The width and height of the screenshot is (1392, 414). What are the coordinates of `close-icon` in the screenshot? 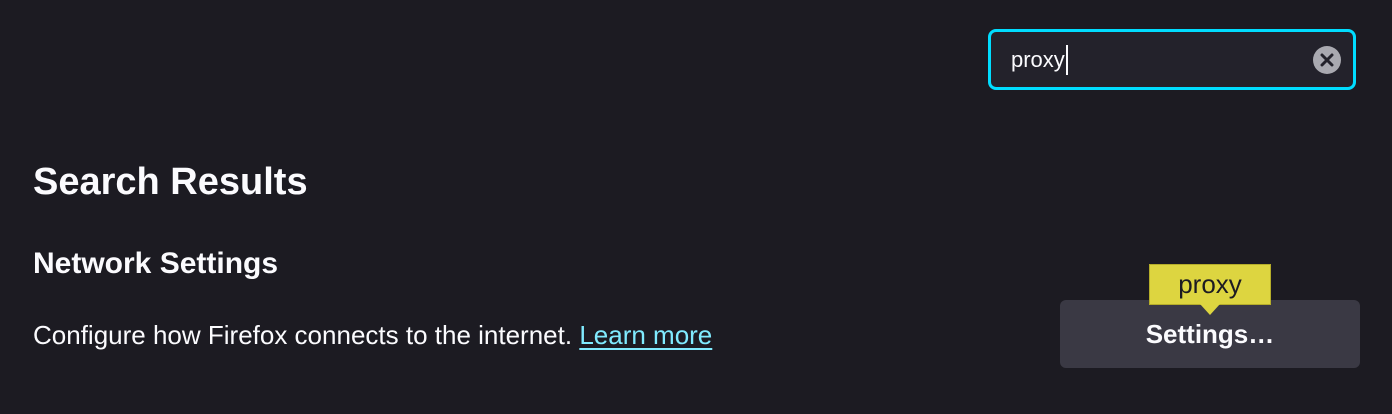 It's located at (1327, 59).